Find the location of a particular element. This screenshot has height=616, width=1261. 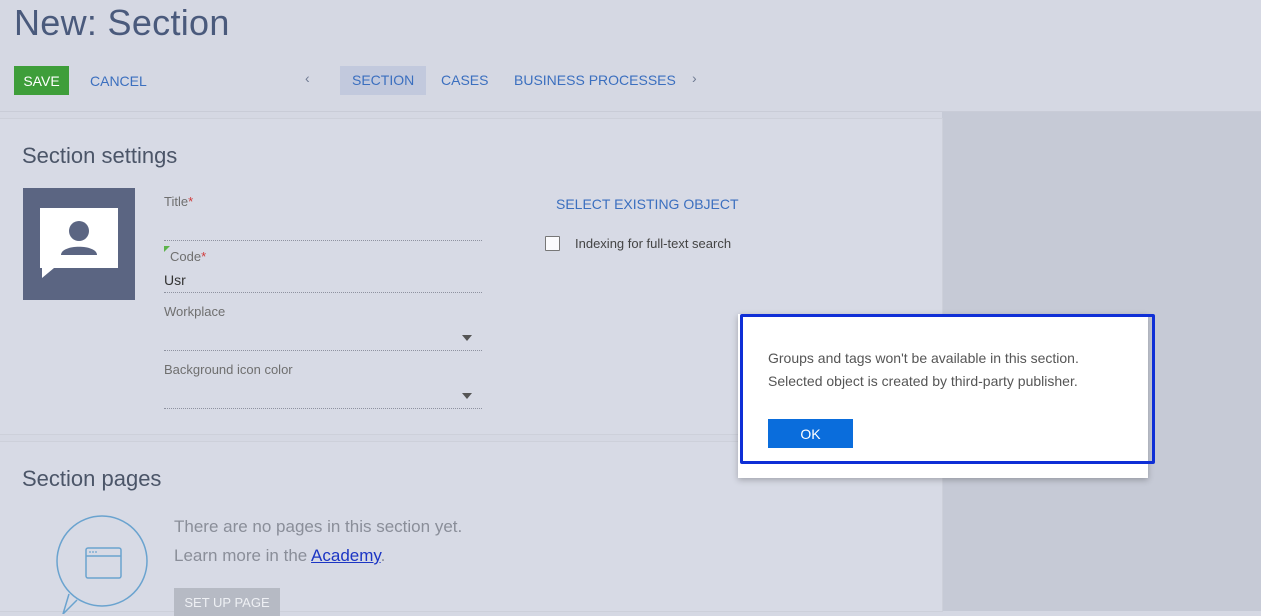

code-field: Usr is located at coordinates (175, 280).